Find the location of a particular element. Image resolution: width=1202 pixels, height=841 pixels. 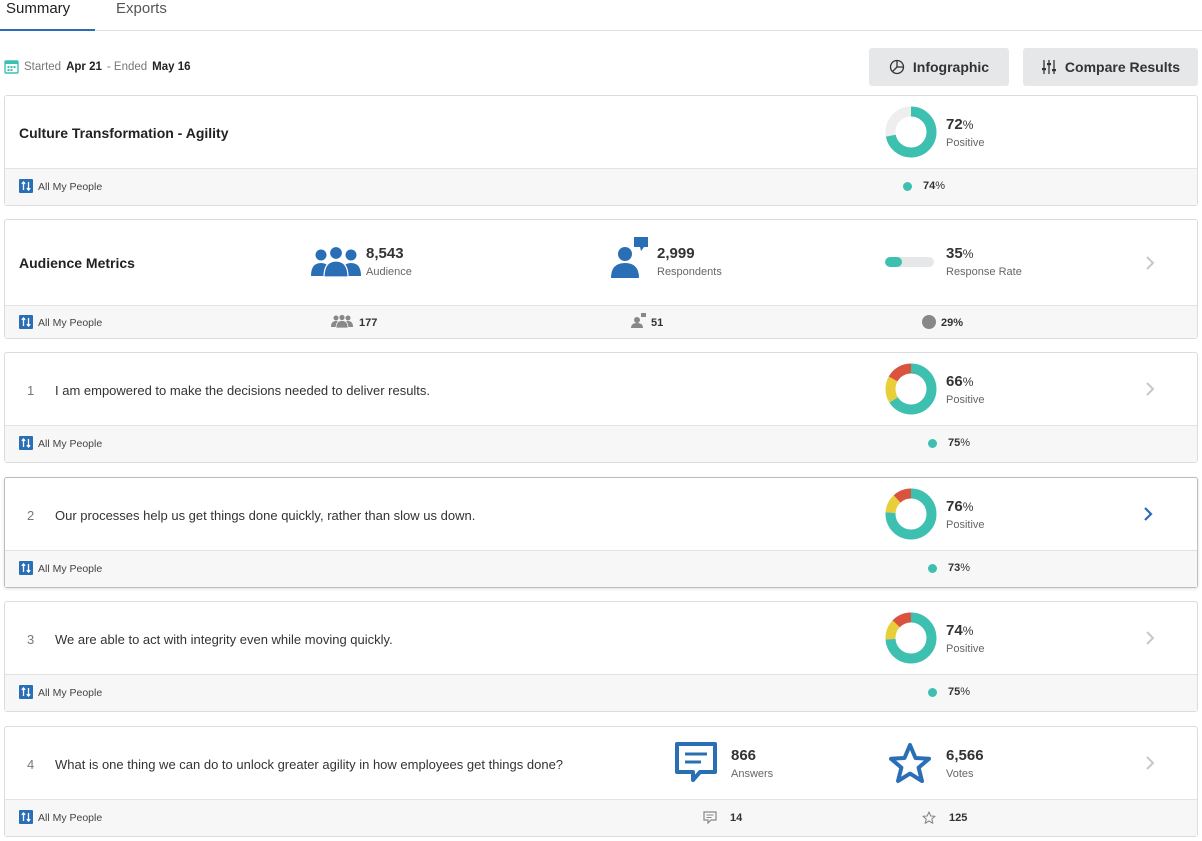

open-question-footer: All My People 14 125 is located at coordinates (601, 818).